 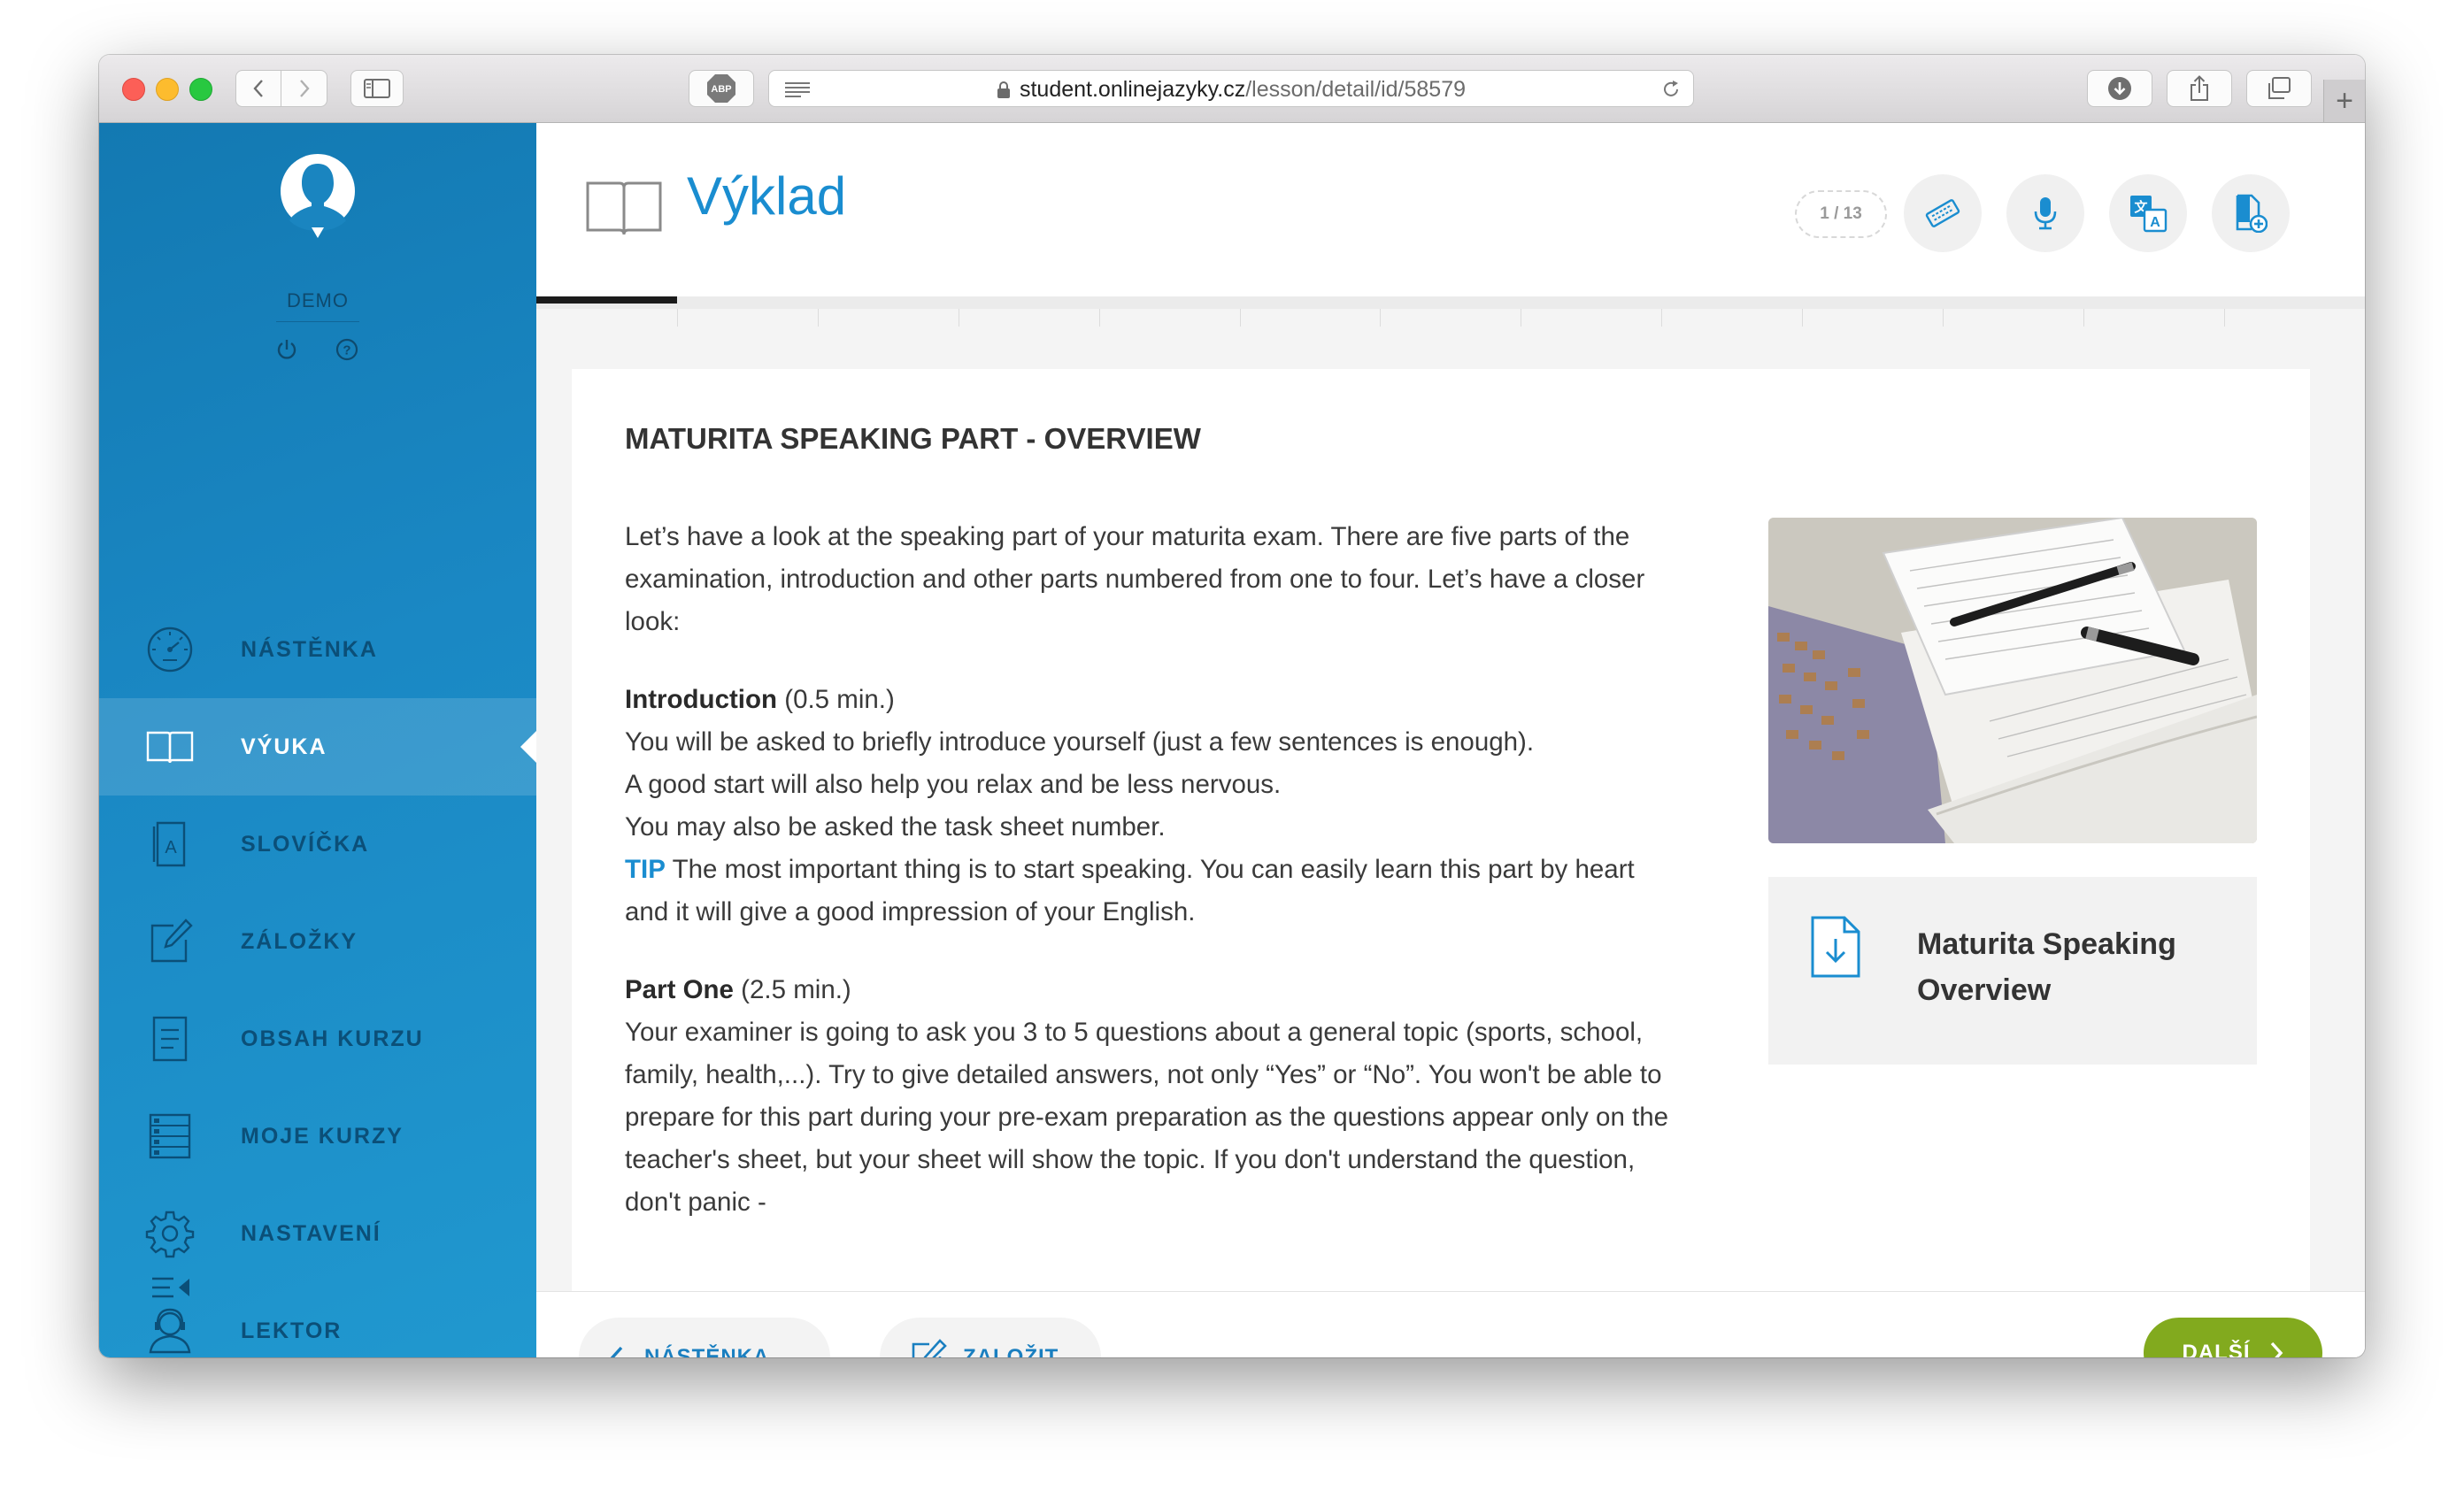 I want to click on keyboard-icon, so click(x=1943, y=213).